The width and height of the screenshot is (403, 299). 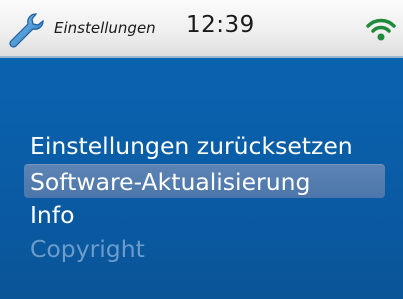 I want to click on menu-item-reset-settings: Einstellungen zurücksetzen, so click(x=192, y=146).